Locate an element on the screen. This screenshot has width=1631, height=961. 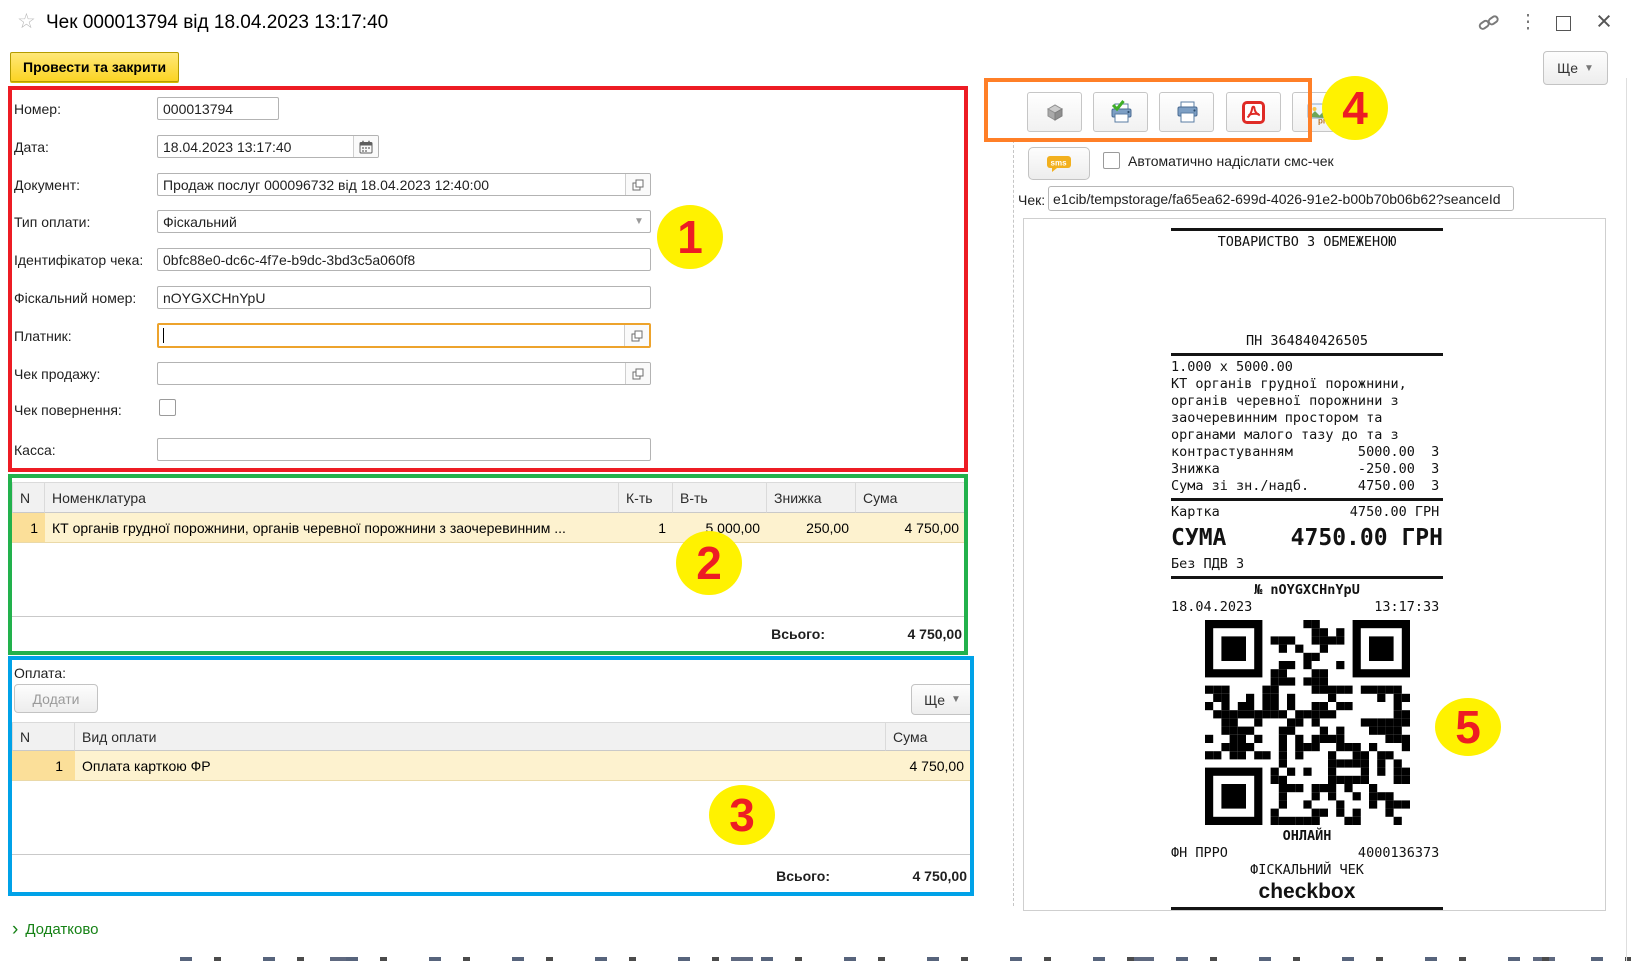
receipt-line: ОНЛАЙН is located at coordinates (1307, 836).